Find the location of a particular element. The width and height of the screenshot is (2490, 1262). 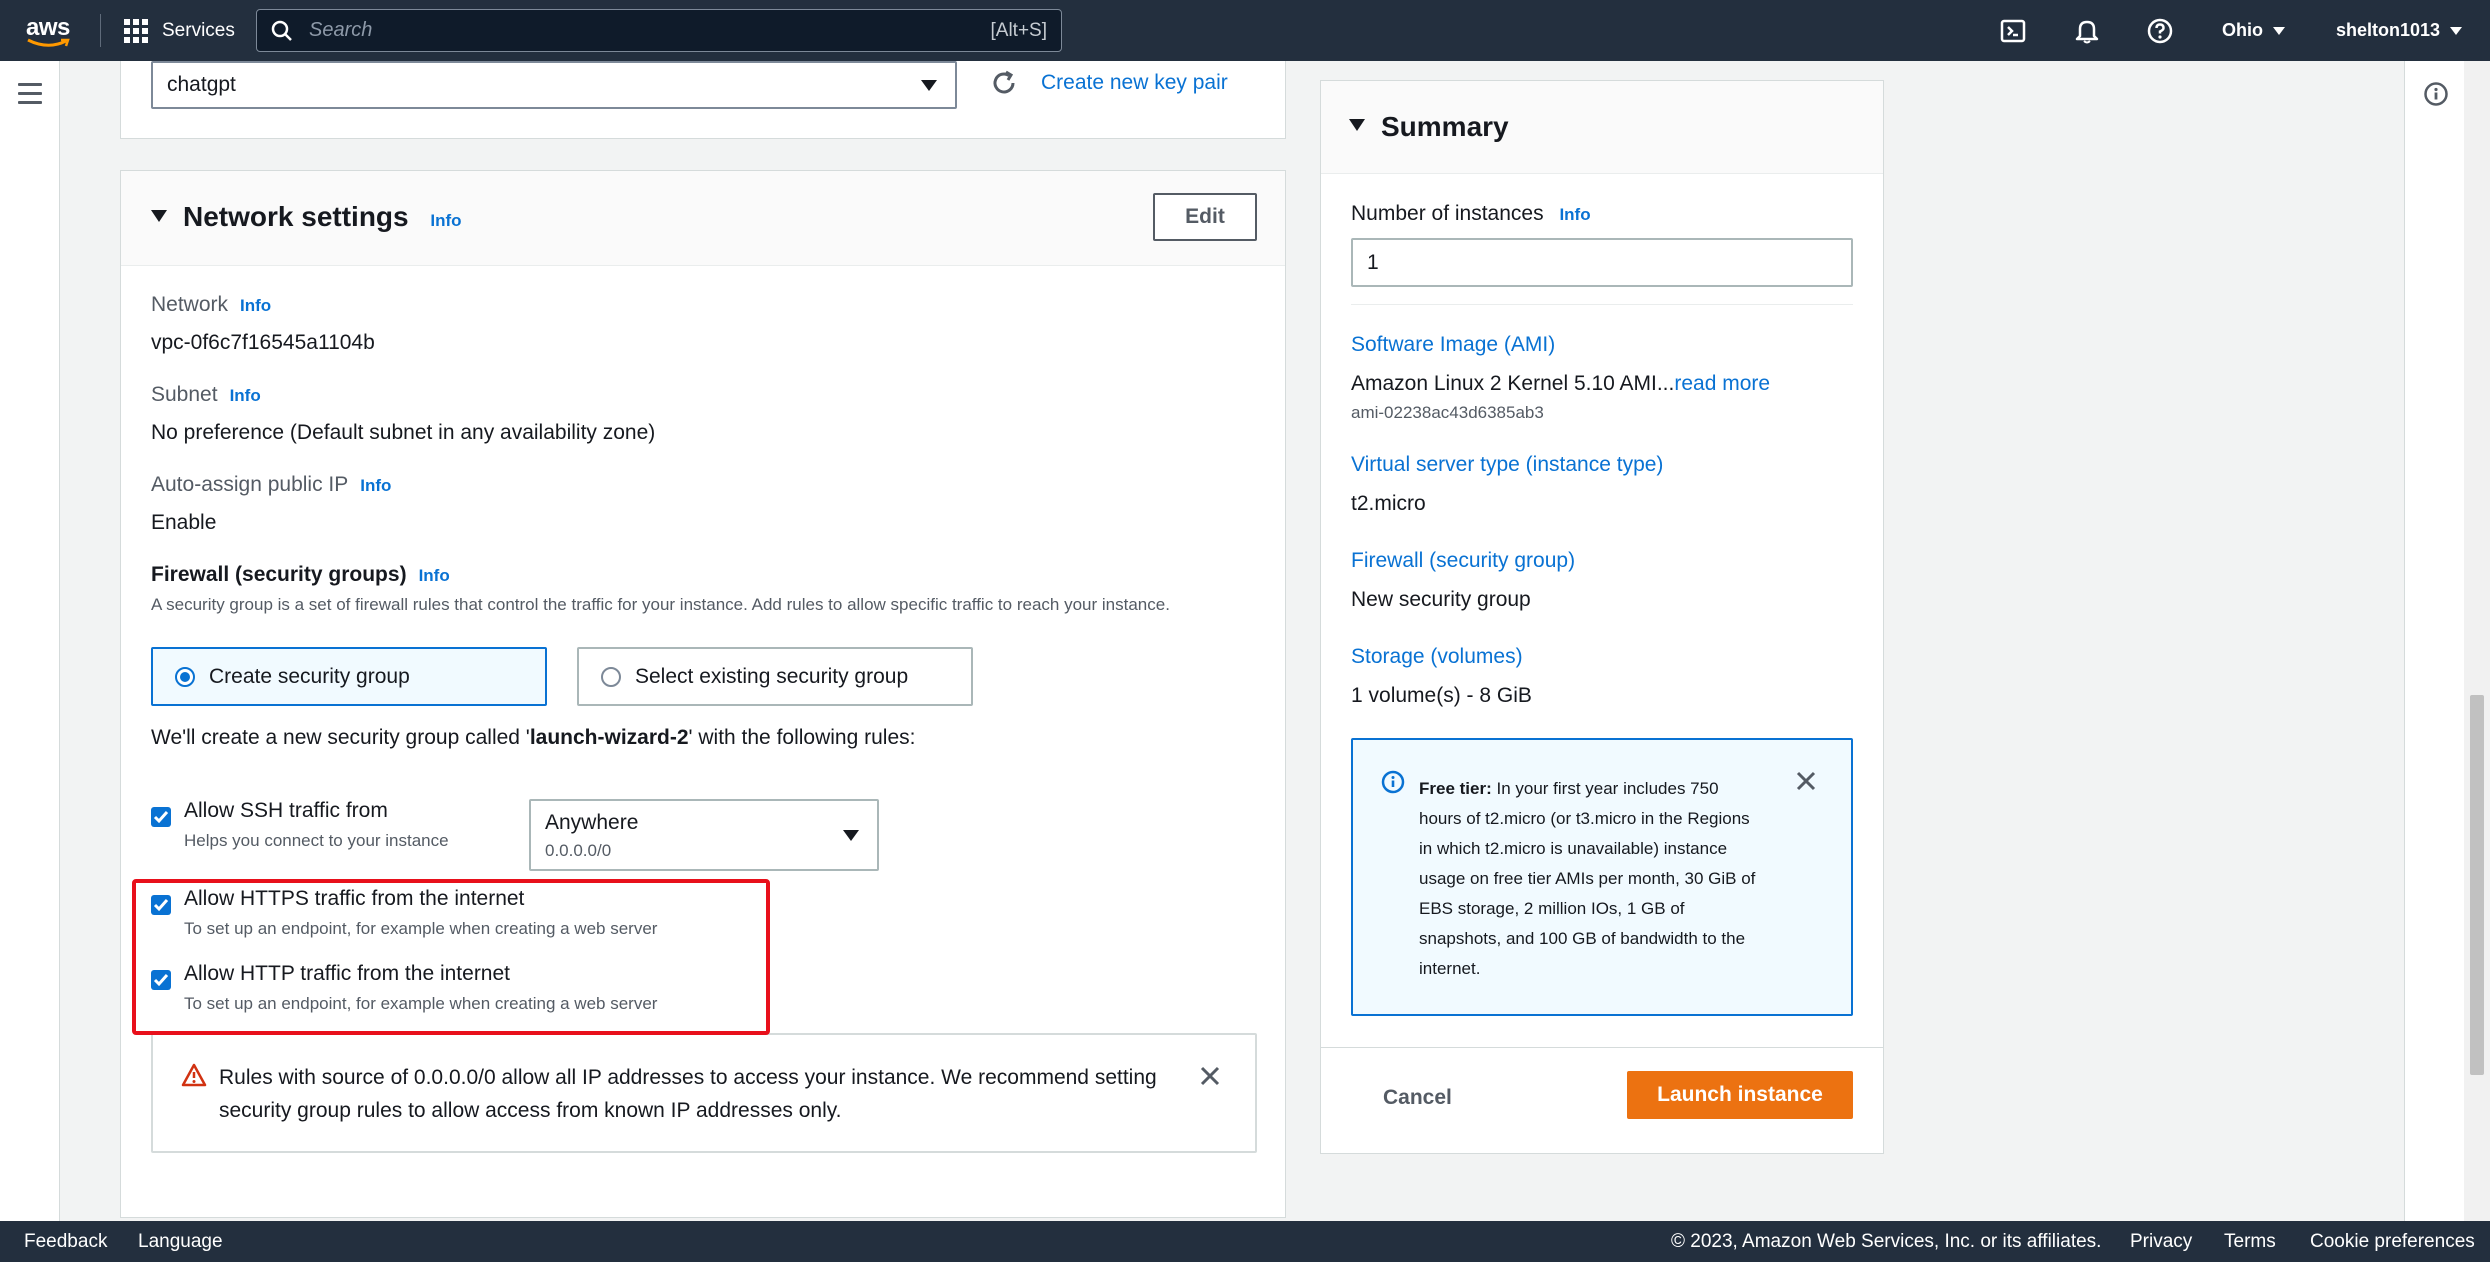

network-label: Network is located at coordinates (190, 304).